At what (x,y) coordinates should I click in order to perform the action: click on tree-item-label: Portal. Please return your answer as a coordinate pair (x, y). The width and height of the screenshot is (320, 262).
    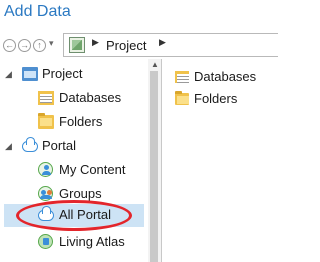
    Looking at the image, I should click on (59, 145).